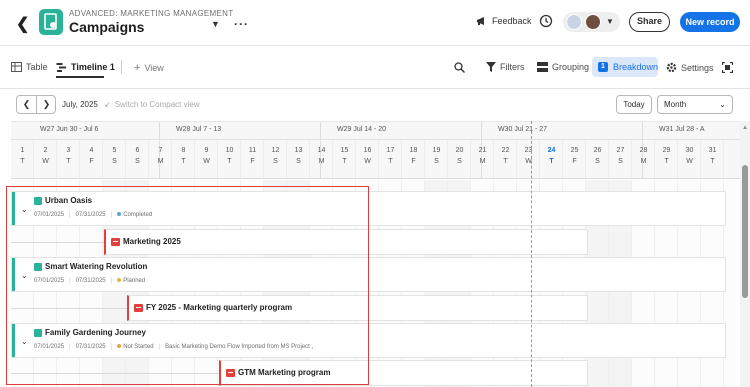 The width and height of the screenshot is (750, 387). I want to click on connector-line, so click(57, 242).